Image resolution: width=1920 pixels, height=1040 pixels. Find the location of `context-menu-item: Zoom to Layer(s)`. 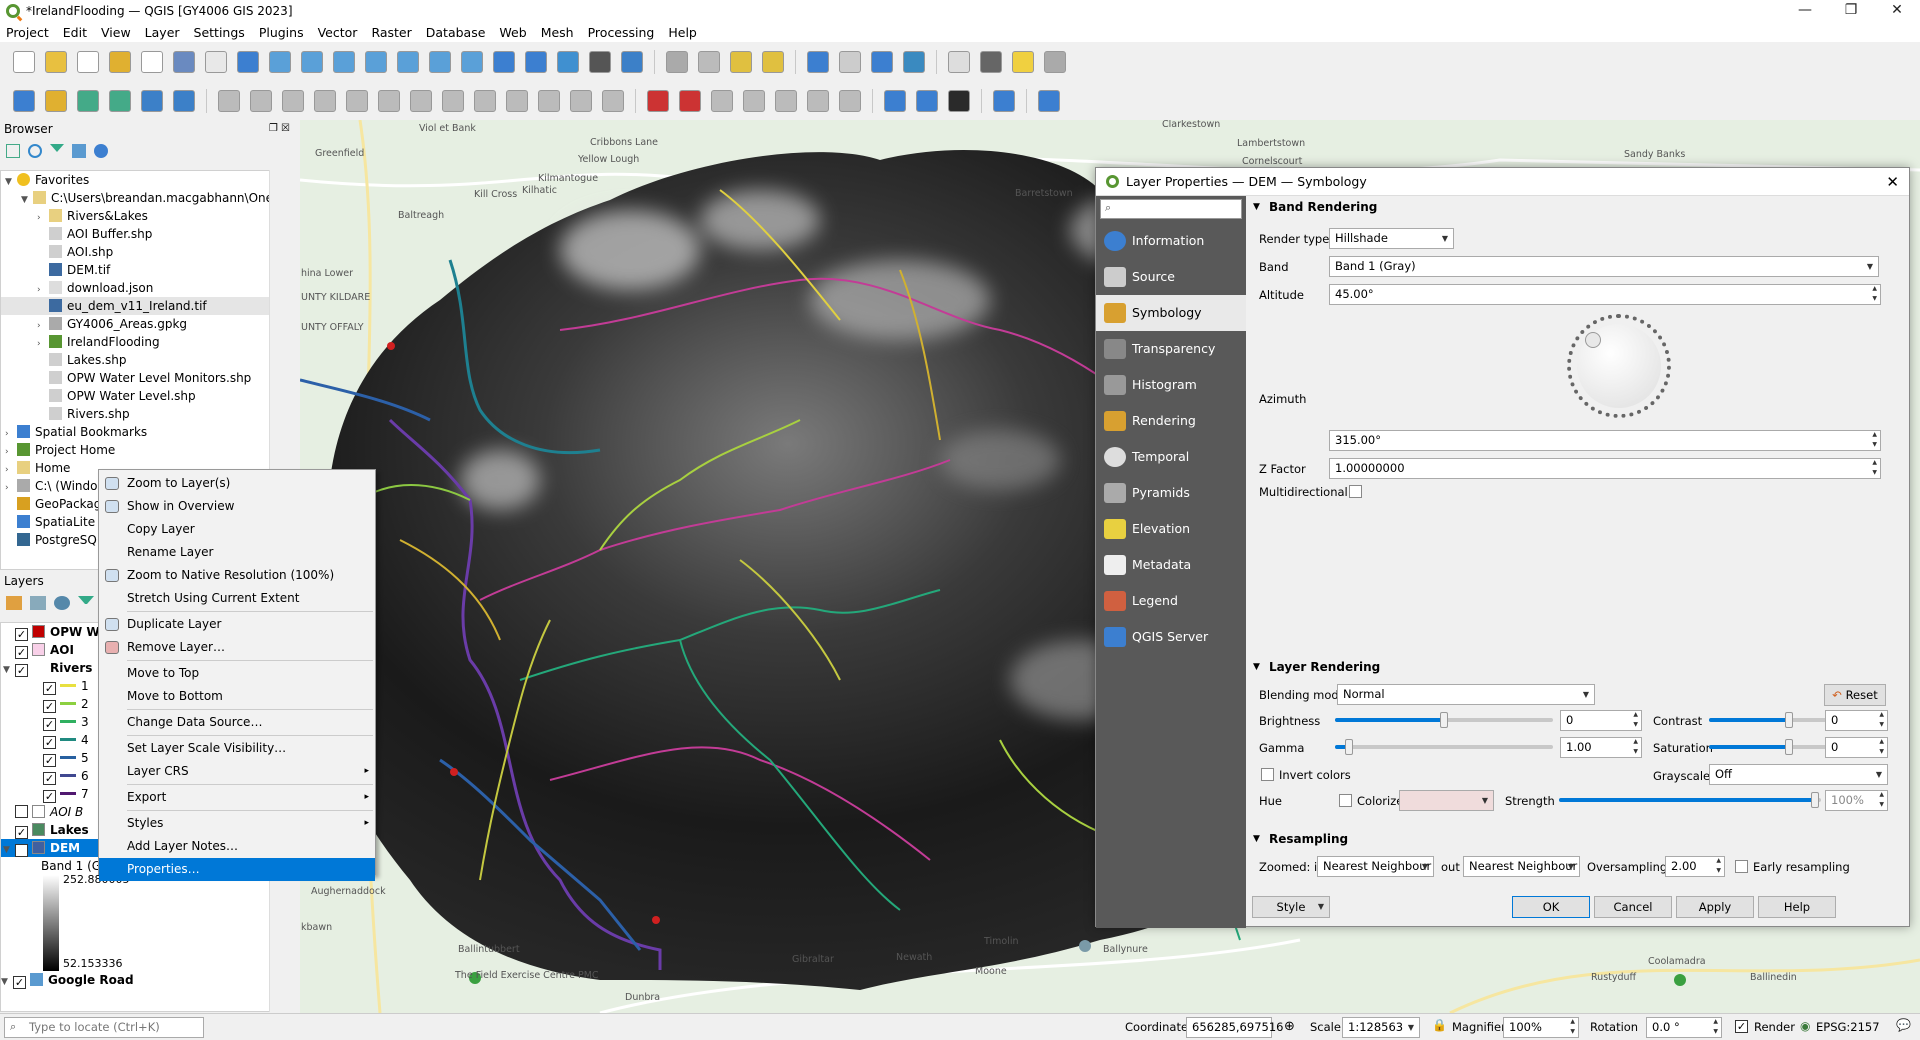

context-menu-item: Zoom to Layer(s) is located at coordinates (237, 483).